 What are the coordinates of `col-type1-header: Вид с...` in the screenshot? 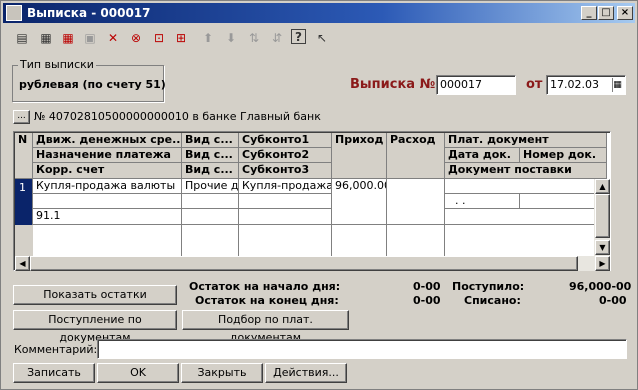 It's located at (210, 140).